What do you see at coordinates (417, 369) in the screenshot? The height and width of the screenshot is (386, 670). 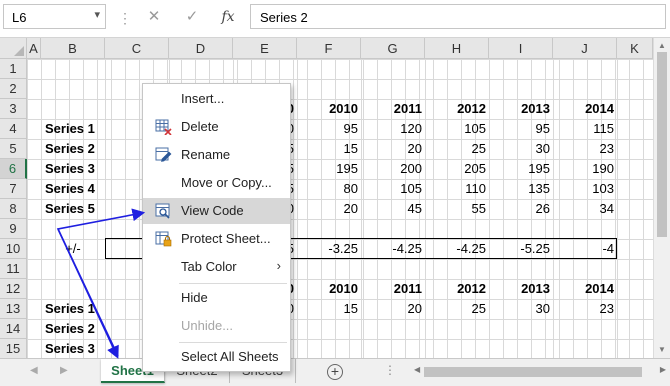 I see `scroll-left-icon: ◀` at bounding box center [417, 369].